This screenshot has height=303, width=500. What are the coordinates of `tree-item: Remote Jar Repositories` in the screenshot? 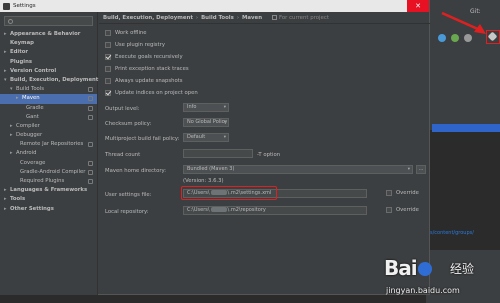 It's located at (48, 144).